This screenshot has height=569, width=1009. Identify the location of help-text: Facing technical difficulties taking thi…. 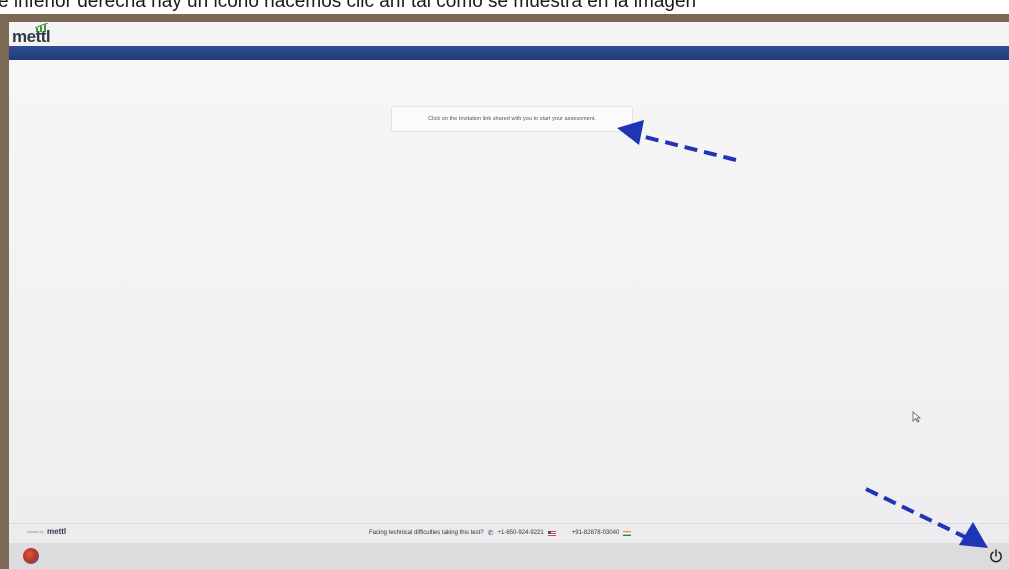
(426, 533).